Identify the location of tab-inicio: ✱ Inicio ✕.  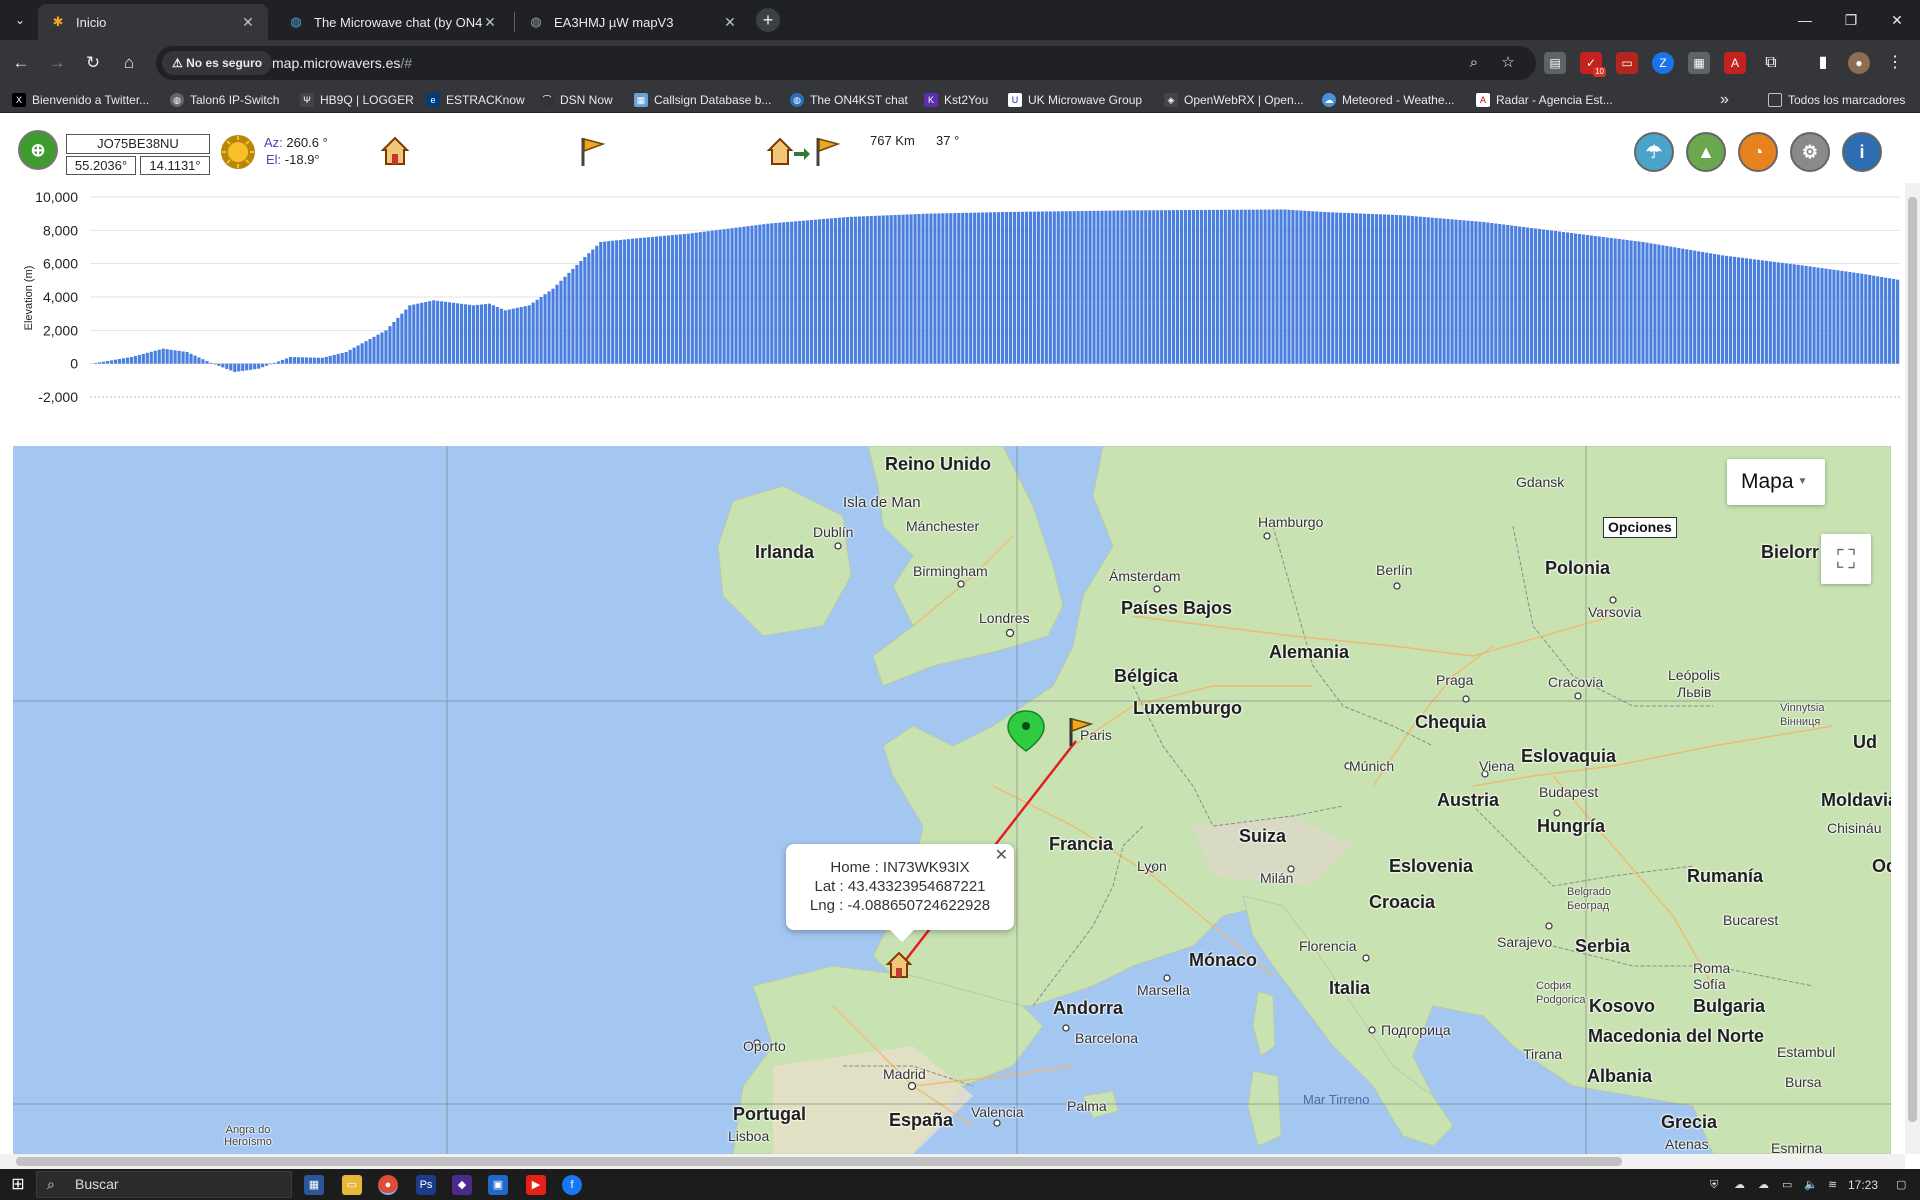
(153, 22).